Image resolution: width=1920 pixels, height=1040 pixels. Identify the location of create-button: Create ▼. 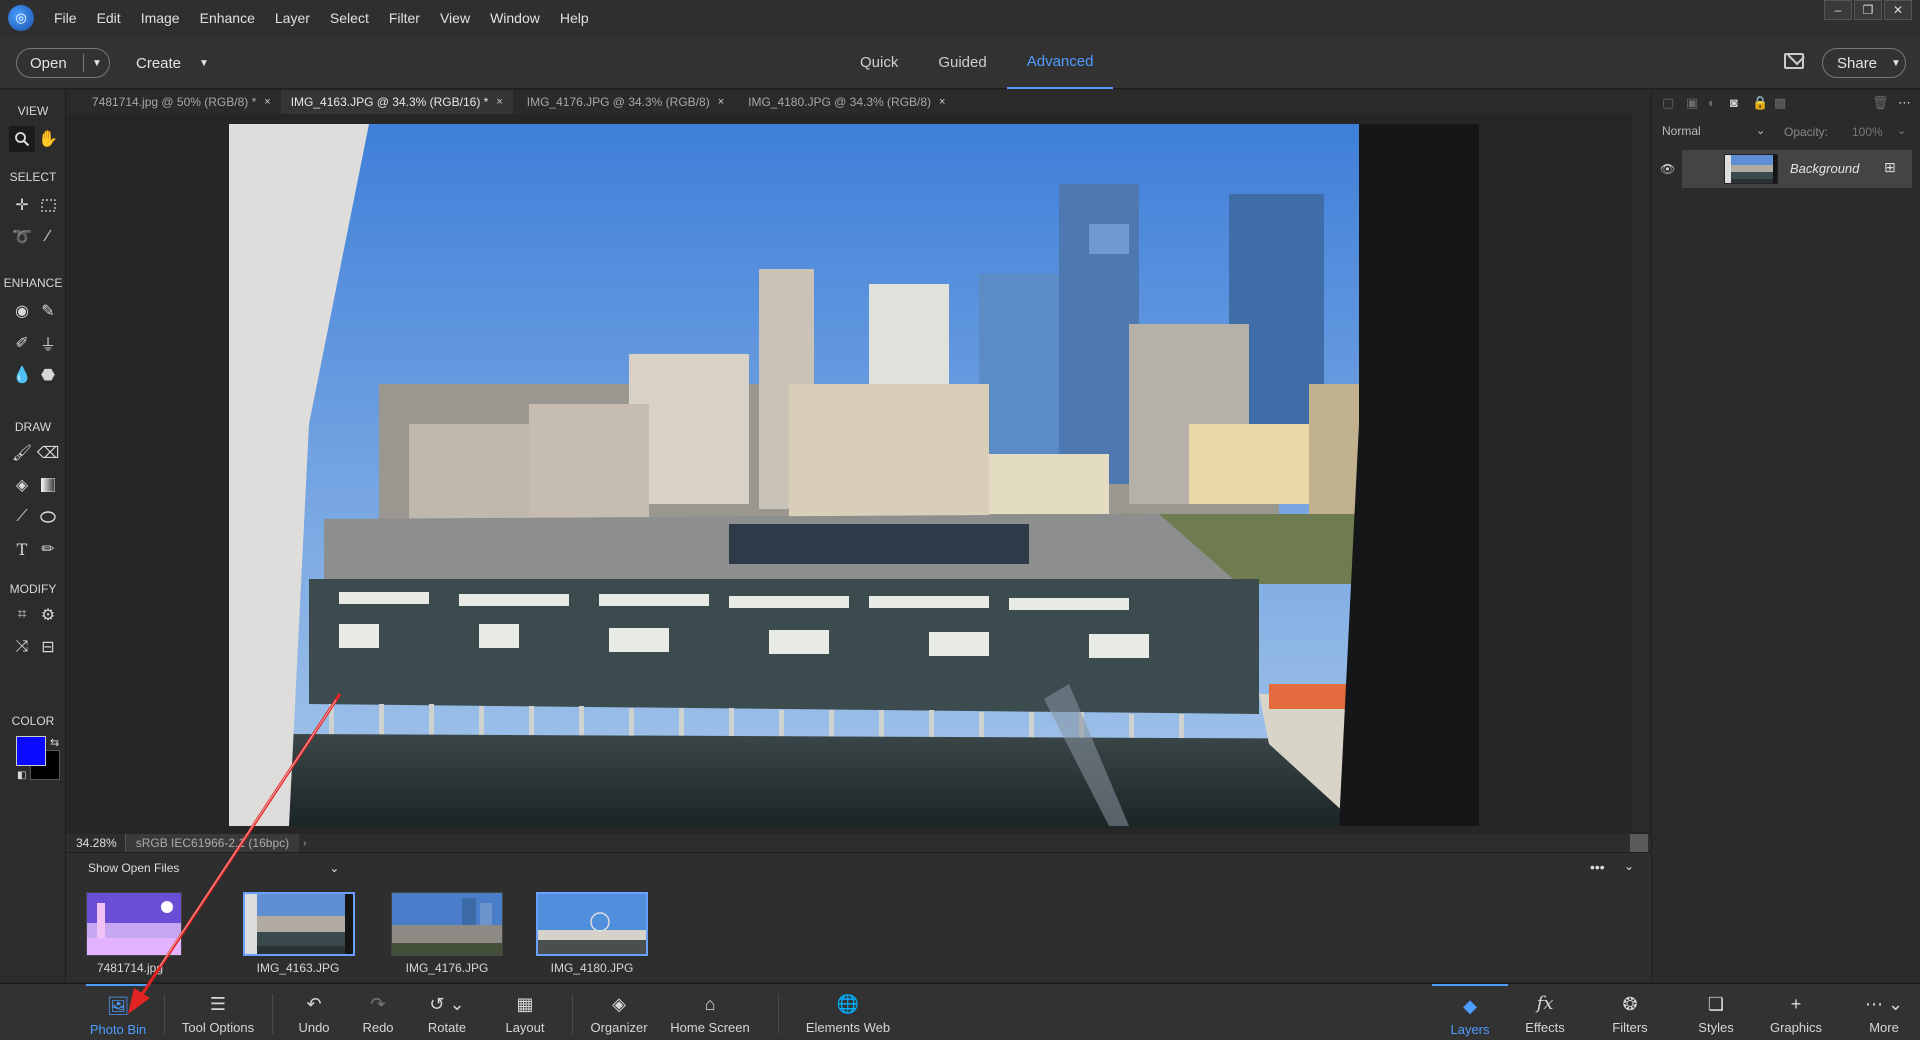
(172, 63).